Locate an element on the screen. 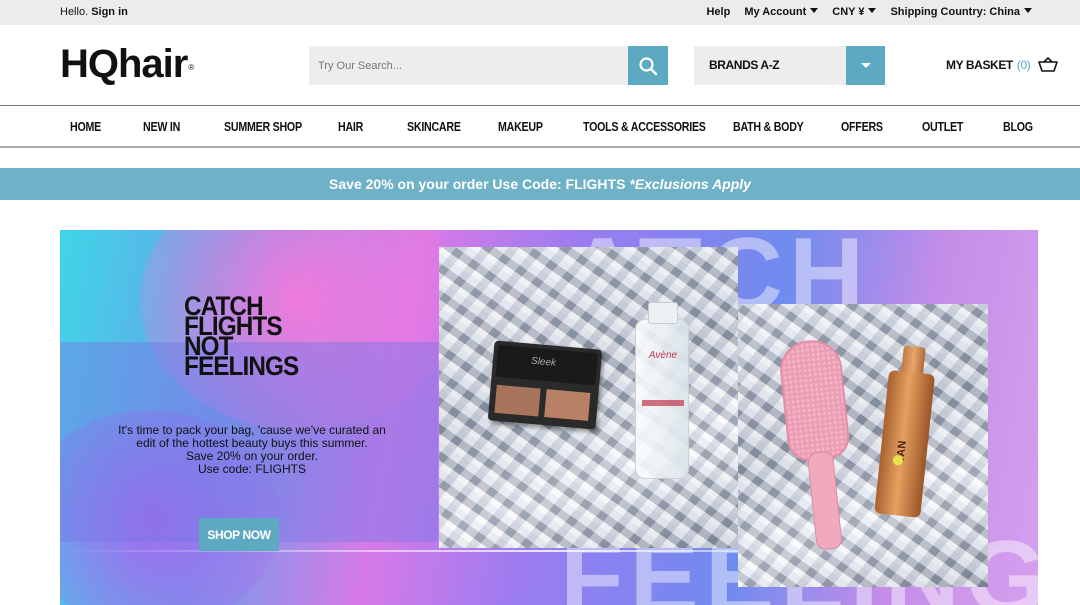 The width and height of the screenshot is (1080, 605). search-input is located at coordinates (468, 65).